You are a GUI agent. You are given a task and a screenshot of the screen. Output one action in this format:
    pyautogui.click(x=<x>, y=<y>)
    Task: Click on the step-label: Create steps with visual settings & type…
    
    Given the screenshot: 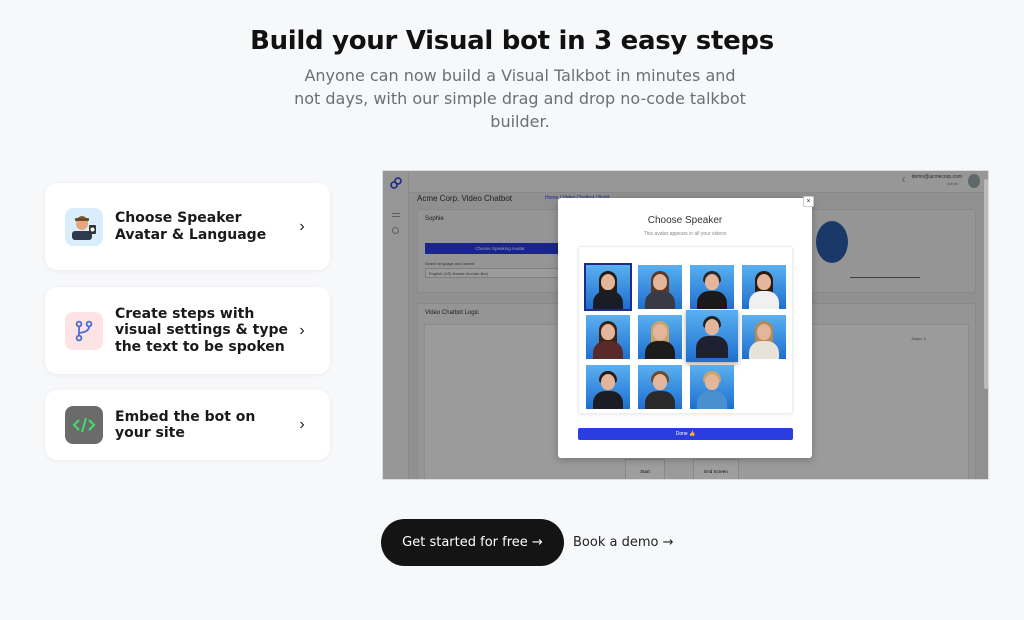 What is the action you would take?
    pyautogui.click(x=201, y=330)
    